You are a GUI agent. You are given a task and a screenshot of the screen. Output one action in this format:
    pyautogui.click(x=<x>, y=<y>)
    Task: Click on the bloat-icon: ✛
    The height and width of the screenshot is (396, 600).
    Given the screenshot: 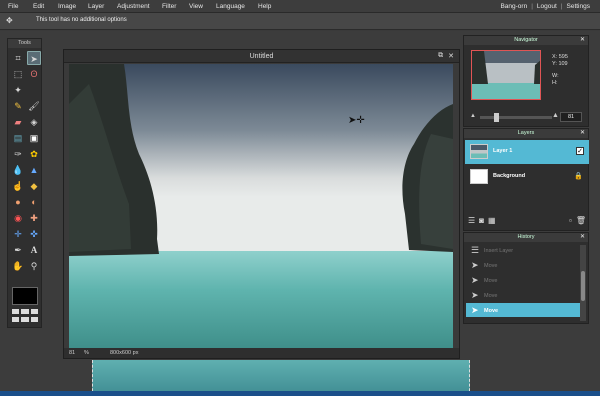 What is the action you would take?
    pyautogui.click(x=18, y=234)
    